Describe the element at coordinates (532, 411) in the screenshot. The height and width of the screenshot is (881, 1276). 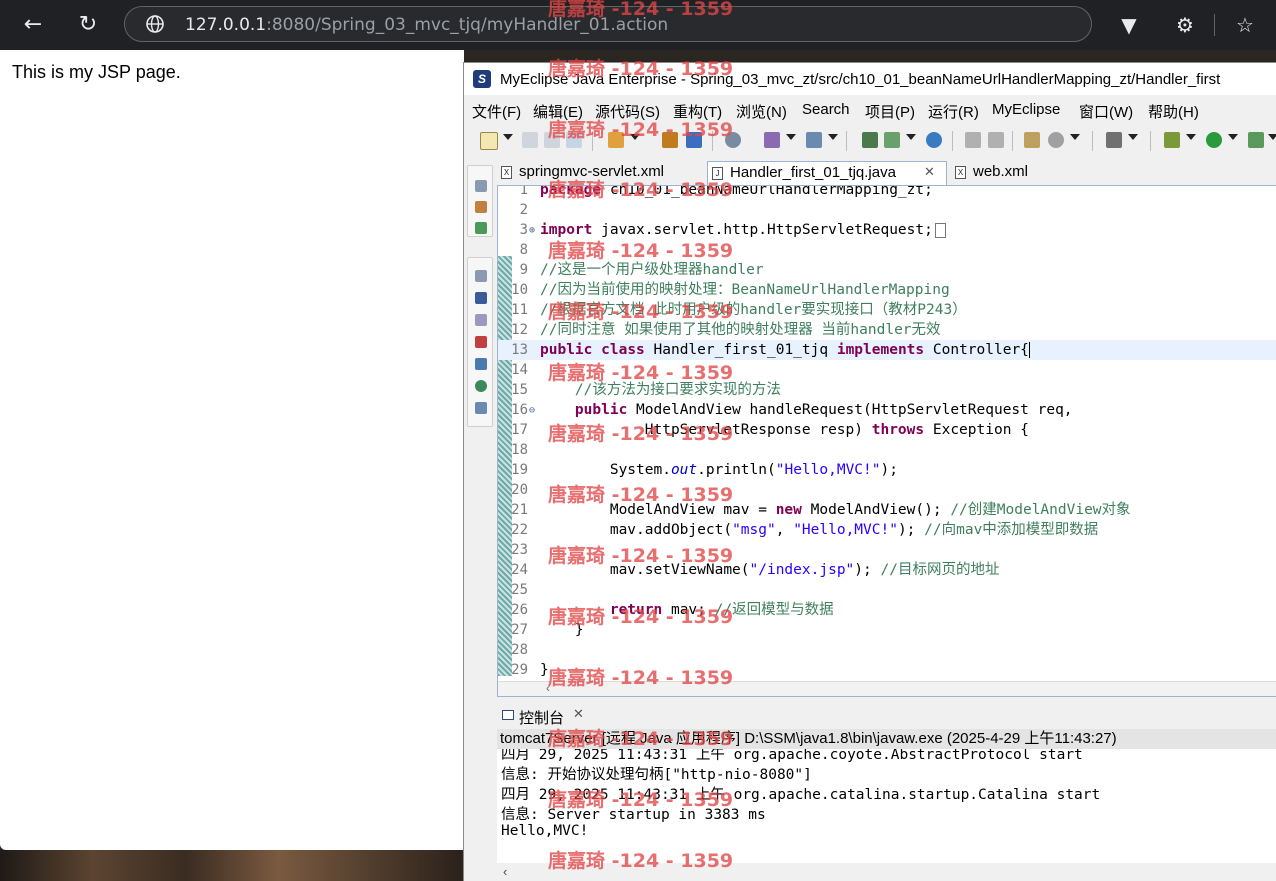
I see `collapse-fold-icon: ⊖` at that location.